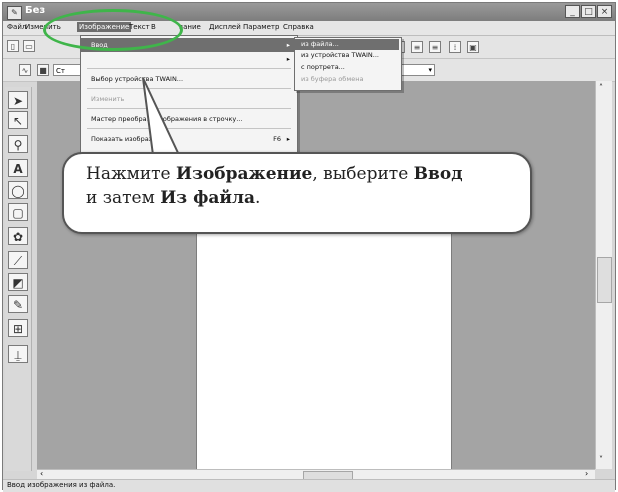 The image size is (618, 492). Describe the element at coordinates (601, 87) in the screenshot. I see `scroll-up-icon: ˄` at that location.